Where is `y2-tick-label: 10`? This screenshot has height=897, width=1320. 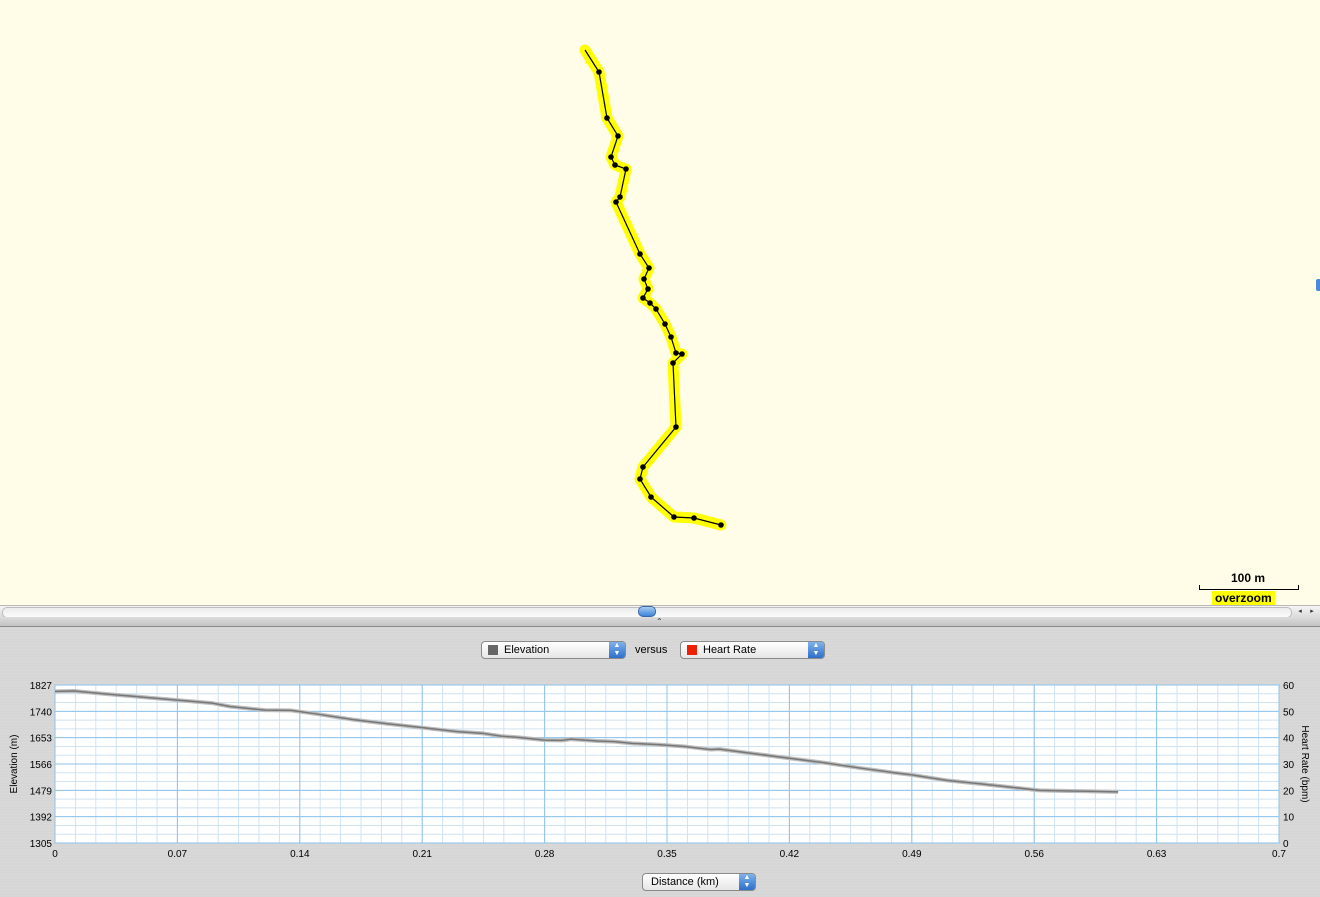 y2-tick-label: 10 is located at coordinates (1289, 818).